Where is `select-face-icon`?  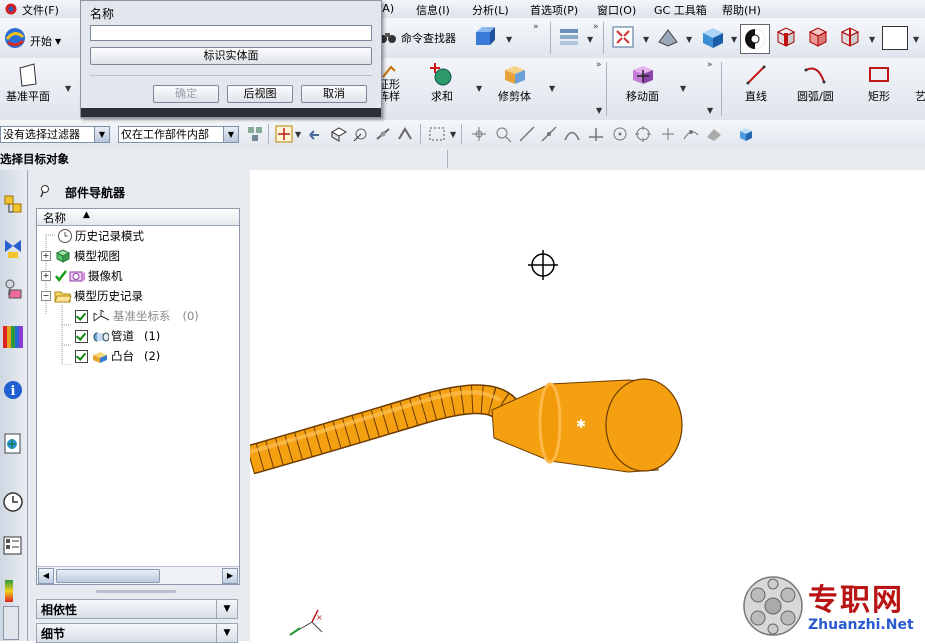 select-face-icon is located at coordinates (339, 134).